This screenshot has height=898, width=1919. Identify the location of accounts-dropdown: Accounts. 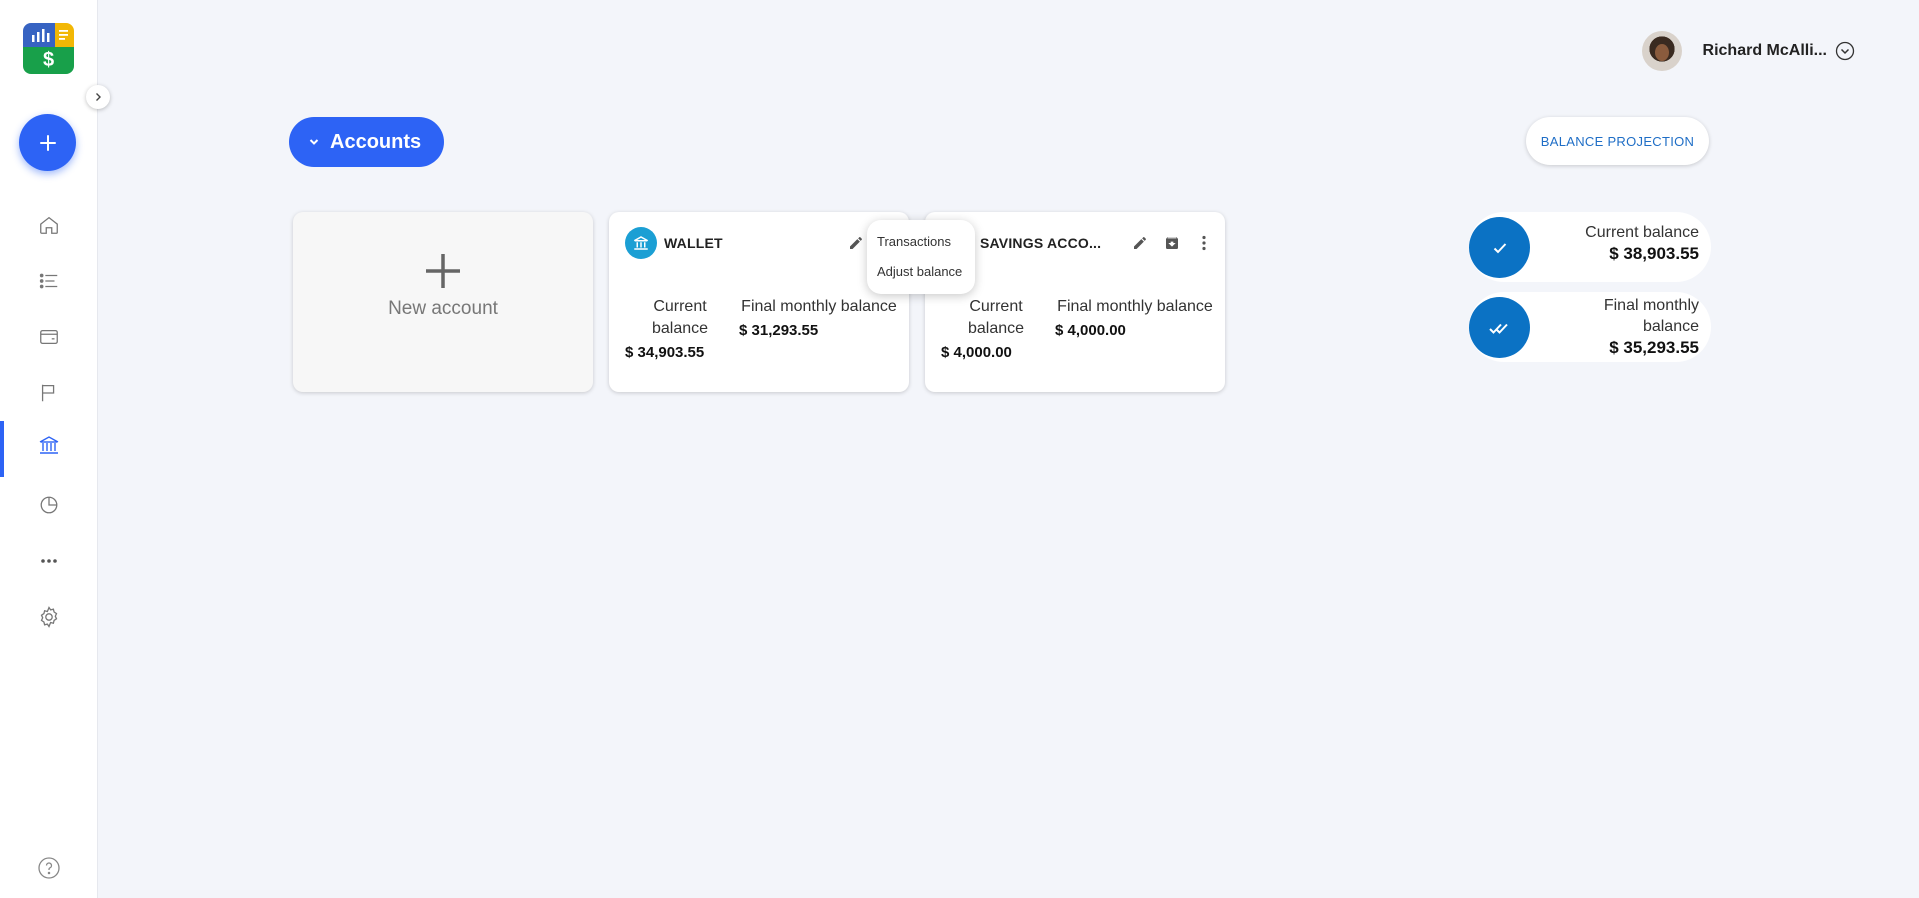
(366, 142).